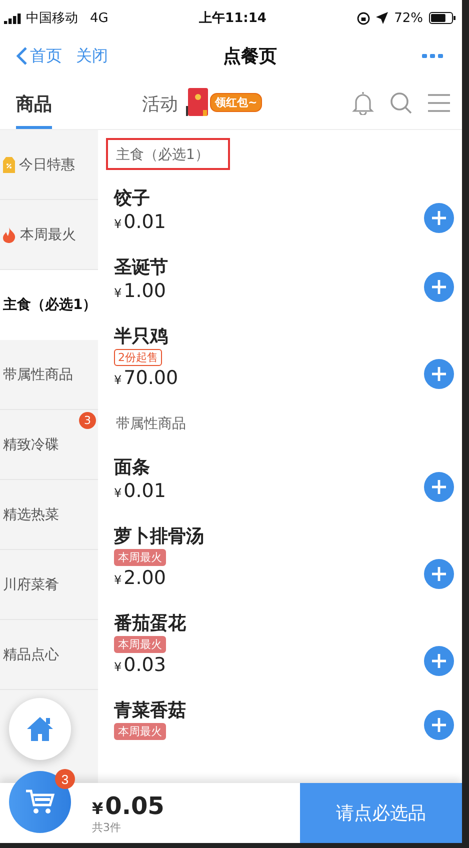  Describe the element at coordinates (232, 18) in the screenshot. I see `clock-time: 上午11:14` at that location.